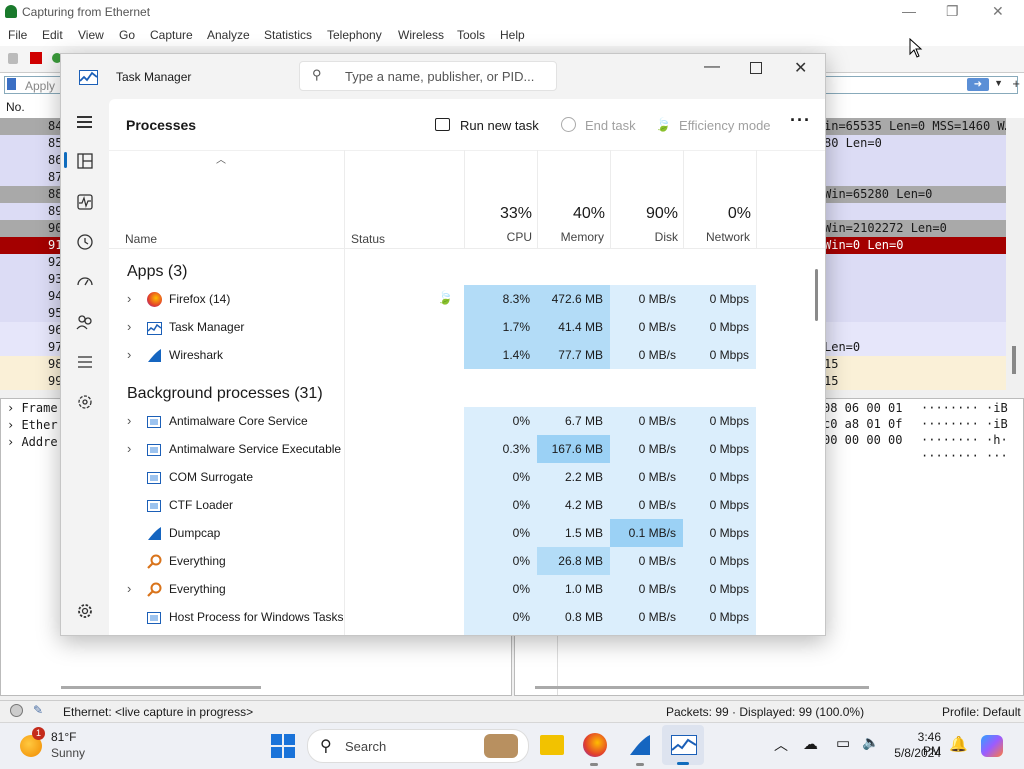  What do you see at coordinates (958, 744) in the screenshot?
I see `notification-bell-icon: 🔔` at bounding box center [958, 744].